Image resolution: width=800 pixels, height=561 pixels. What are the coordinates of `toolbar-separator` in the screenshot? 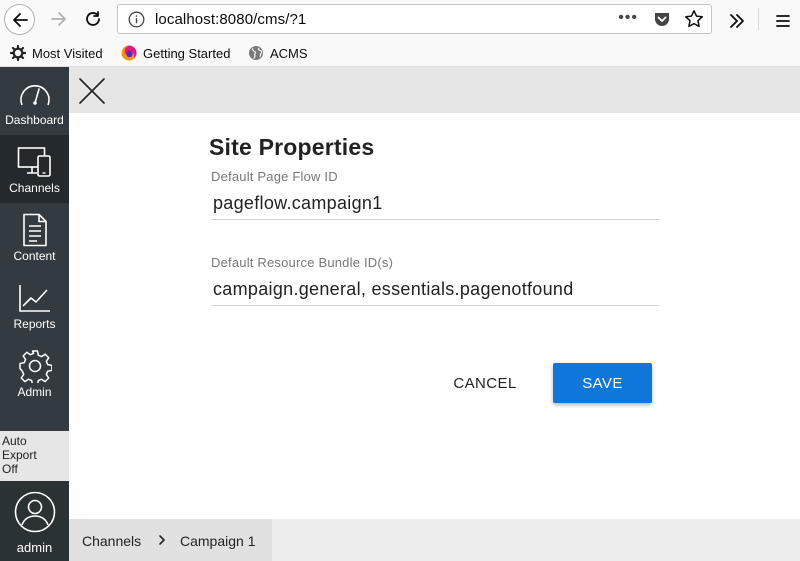 It's located at (758, 19).